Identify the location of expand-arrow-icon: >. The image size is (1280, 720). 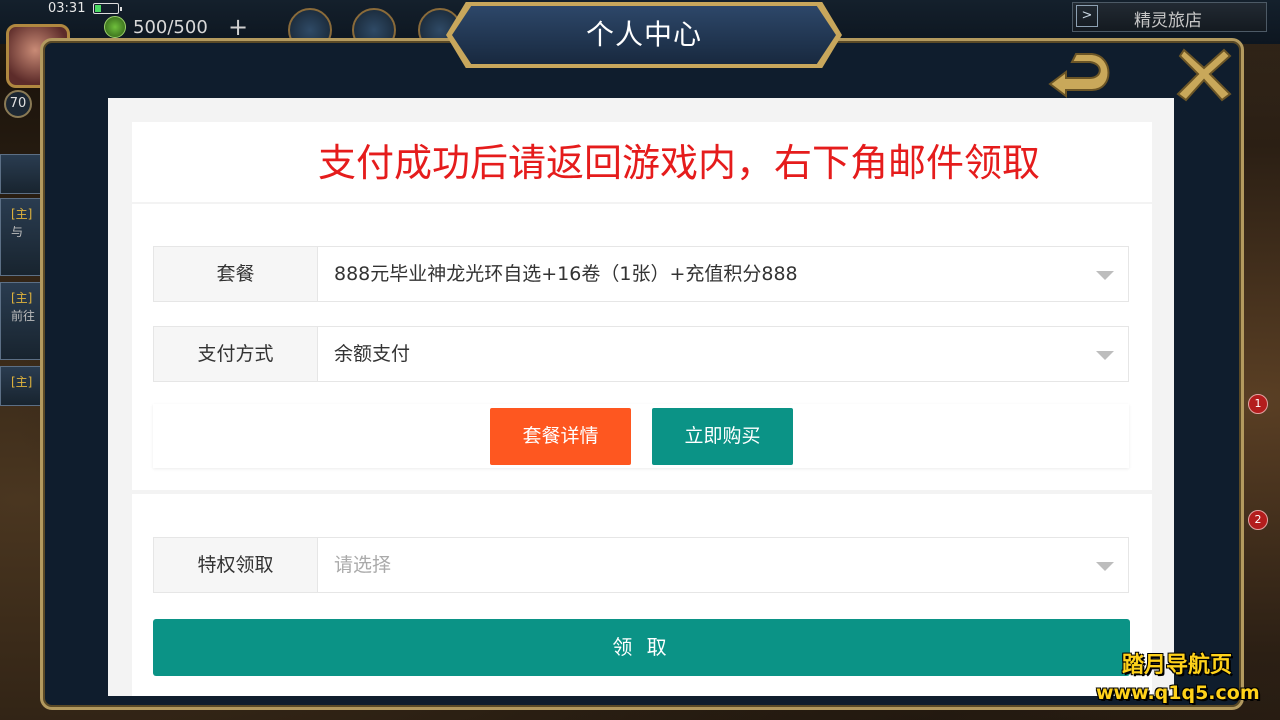
(1087, 16).